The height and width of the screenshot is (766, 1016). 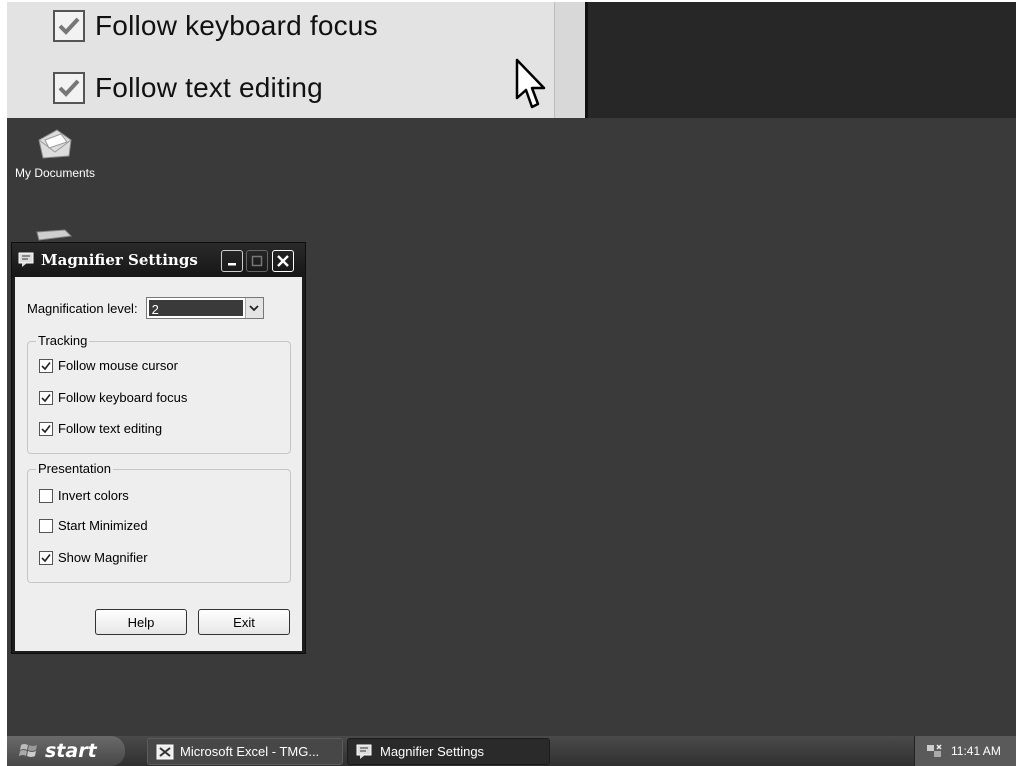 I want to click on checkbox-follow-text-editing: Follow text editing, so click(x=100, y=428).